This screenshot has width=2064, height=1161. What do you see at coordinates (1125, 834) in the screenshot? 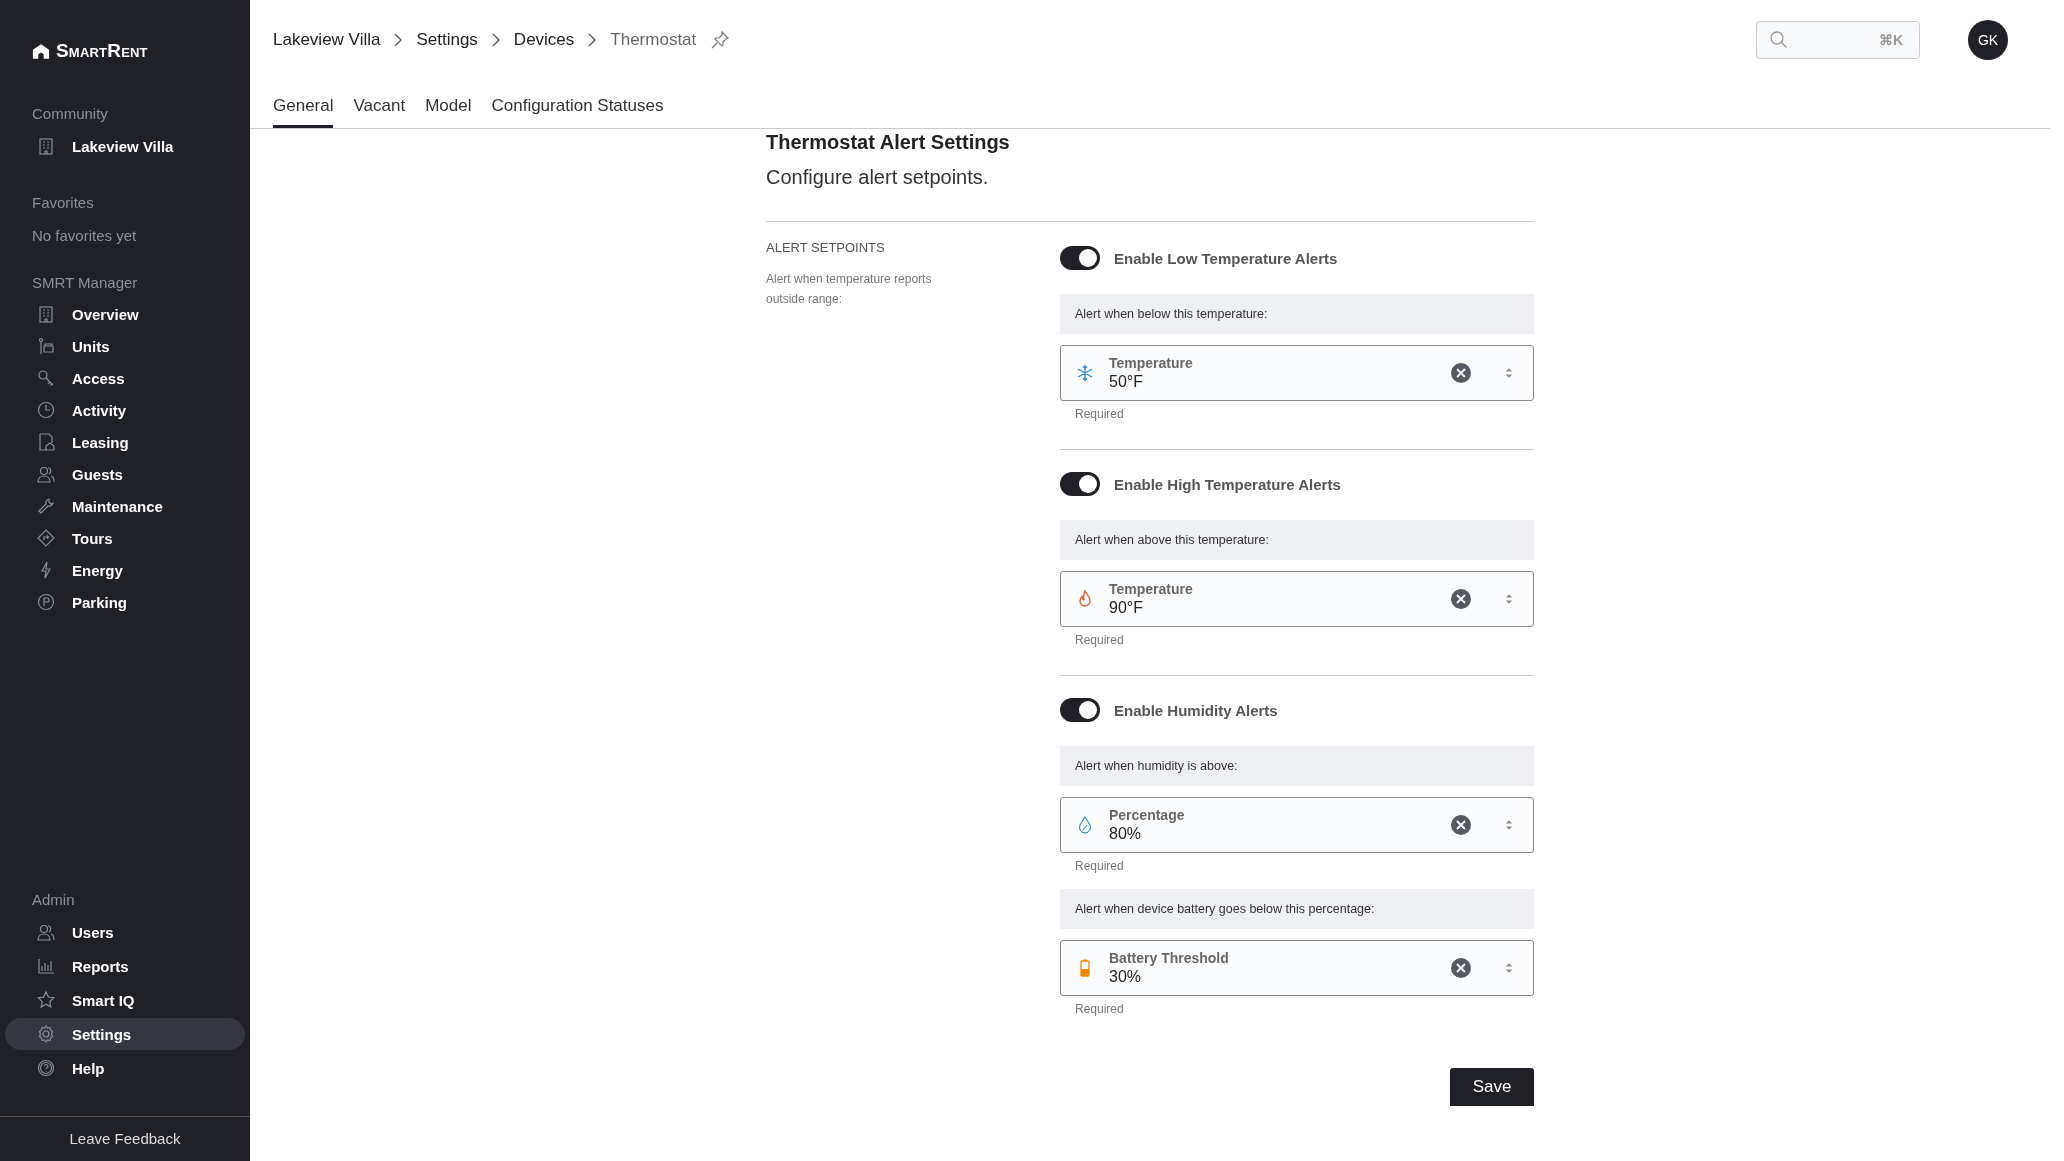
I see `field-value: 80%` at bounding box center [1125, 834].